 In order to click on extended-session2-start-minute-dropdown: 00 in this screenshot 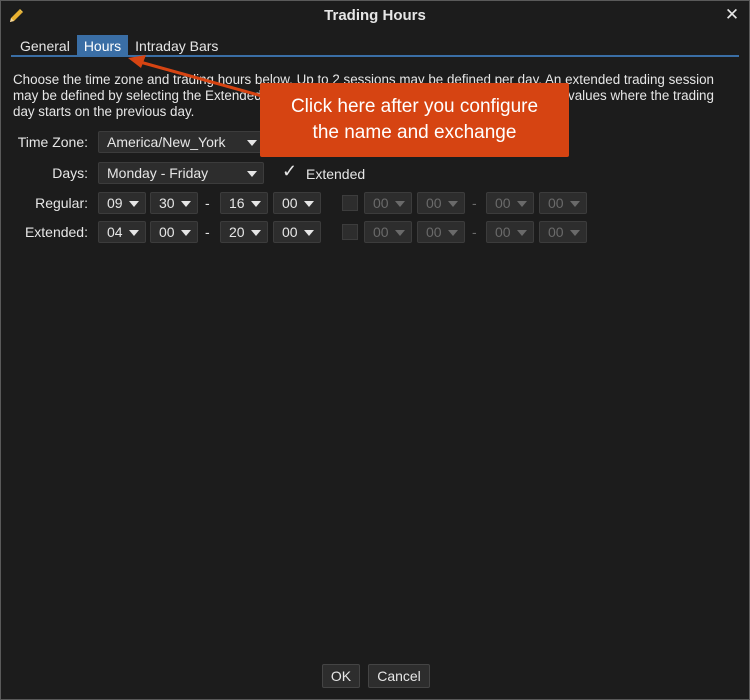, I will do `click(441, 232)`.